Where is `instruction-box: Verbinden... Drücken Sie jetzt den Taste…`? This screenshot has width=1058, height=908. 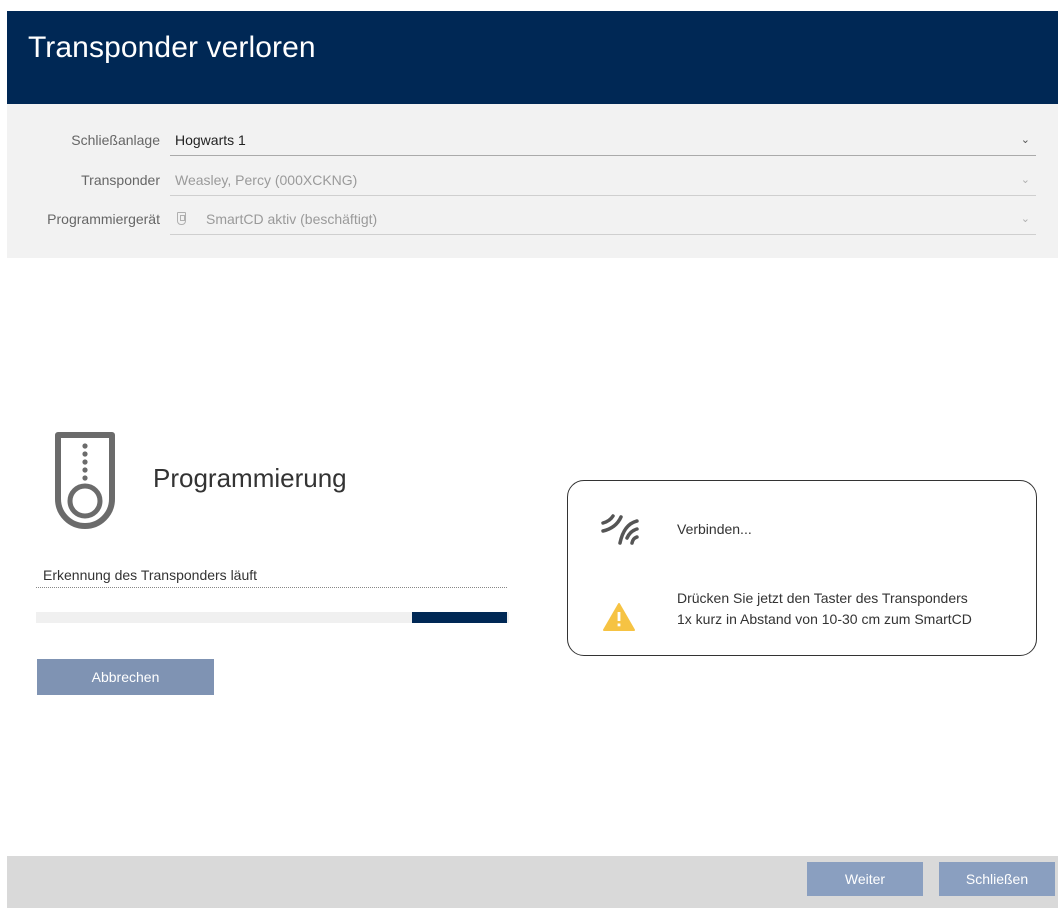
instruction-box: Verbinden... Drücken Sie jetzt den Taste… is located at coordinates (802, 568).